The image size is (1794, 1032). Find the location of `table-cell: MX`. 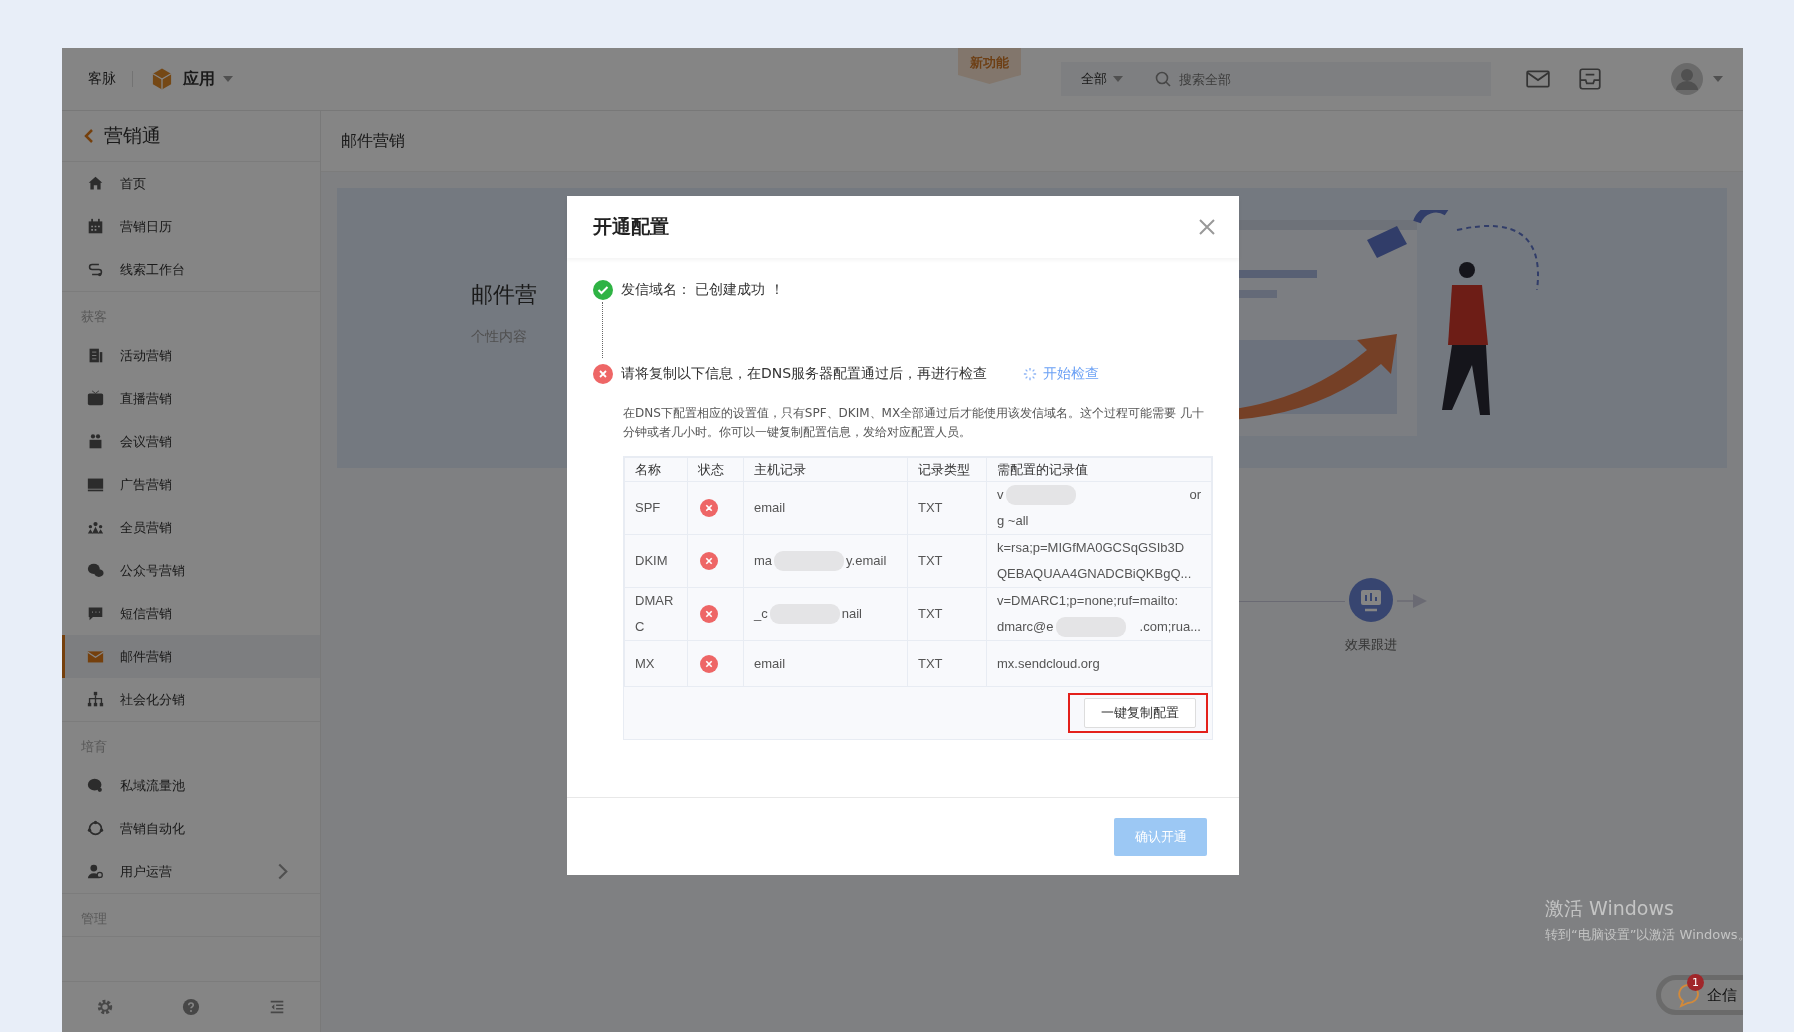

table-cell: MX is located at coordinates (656, 663).